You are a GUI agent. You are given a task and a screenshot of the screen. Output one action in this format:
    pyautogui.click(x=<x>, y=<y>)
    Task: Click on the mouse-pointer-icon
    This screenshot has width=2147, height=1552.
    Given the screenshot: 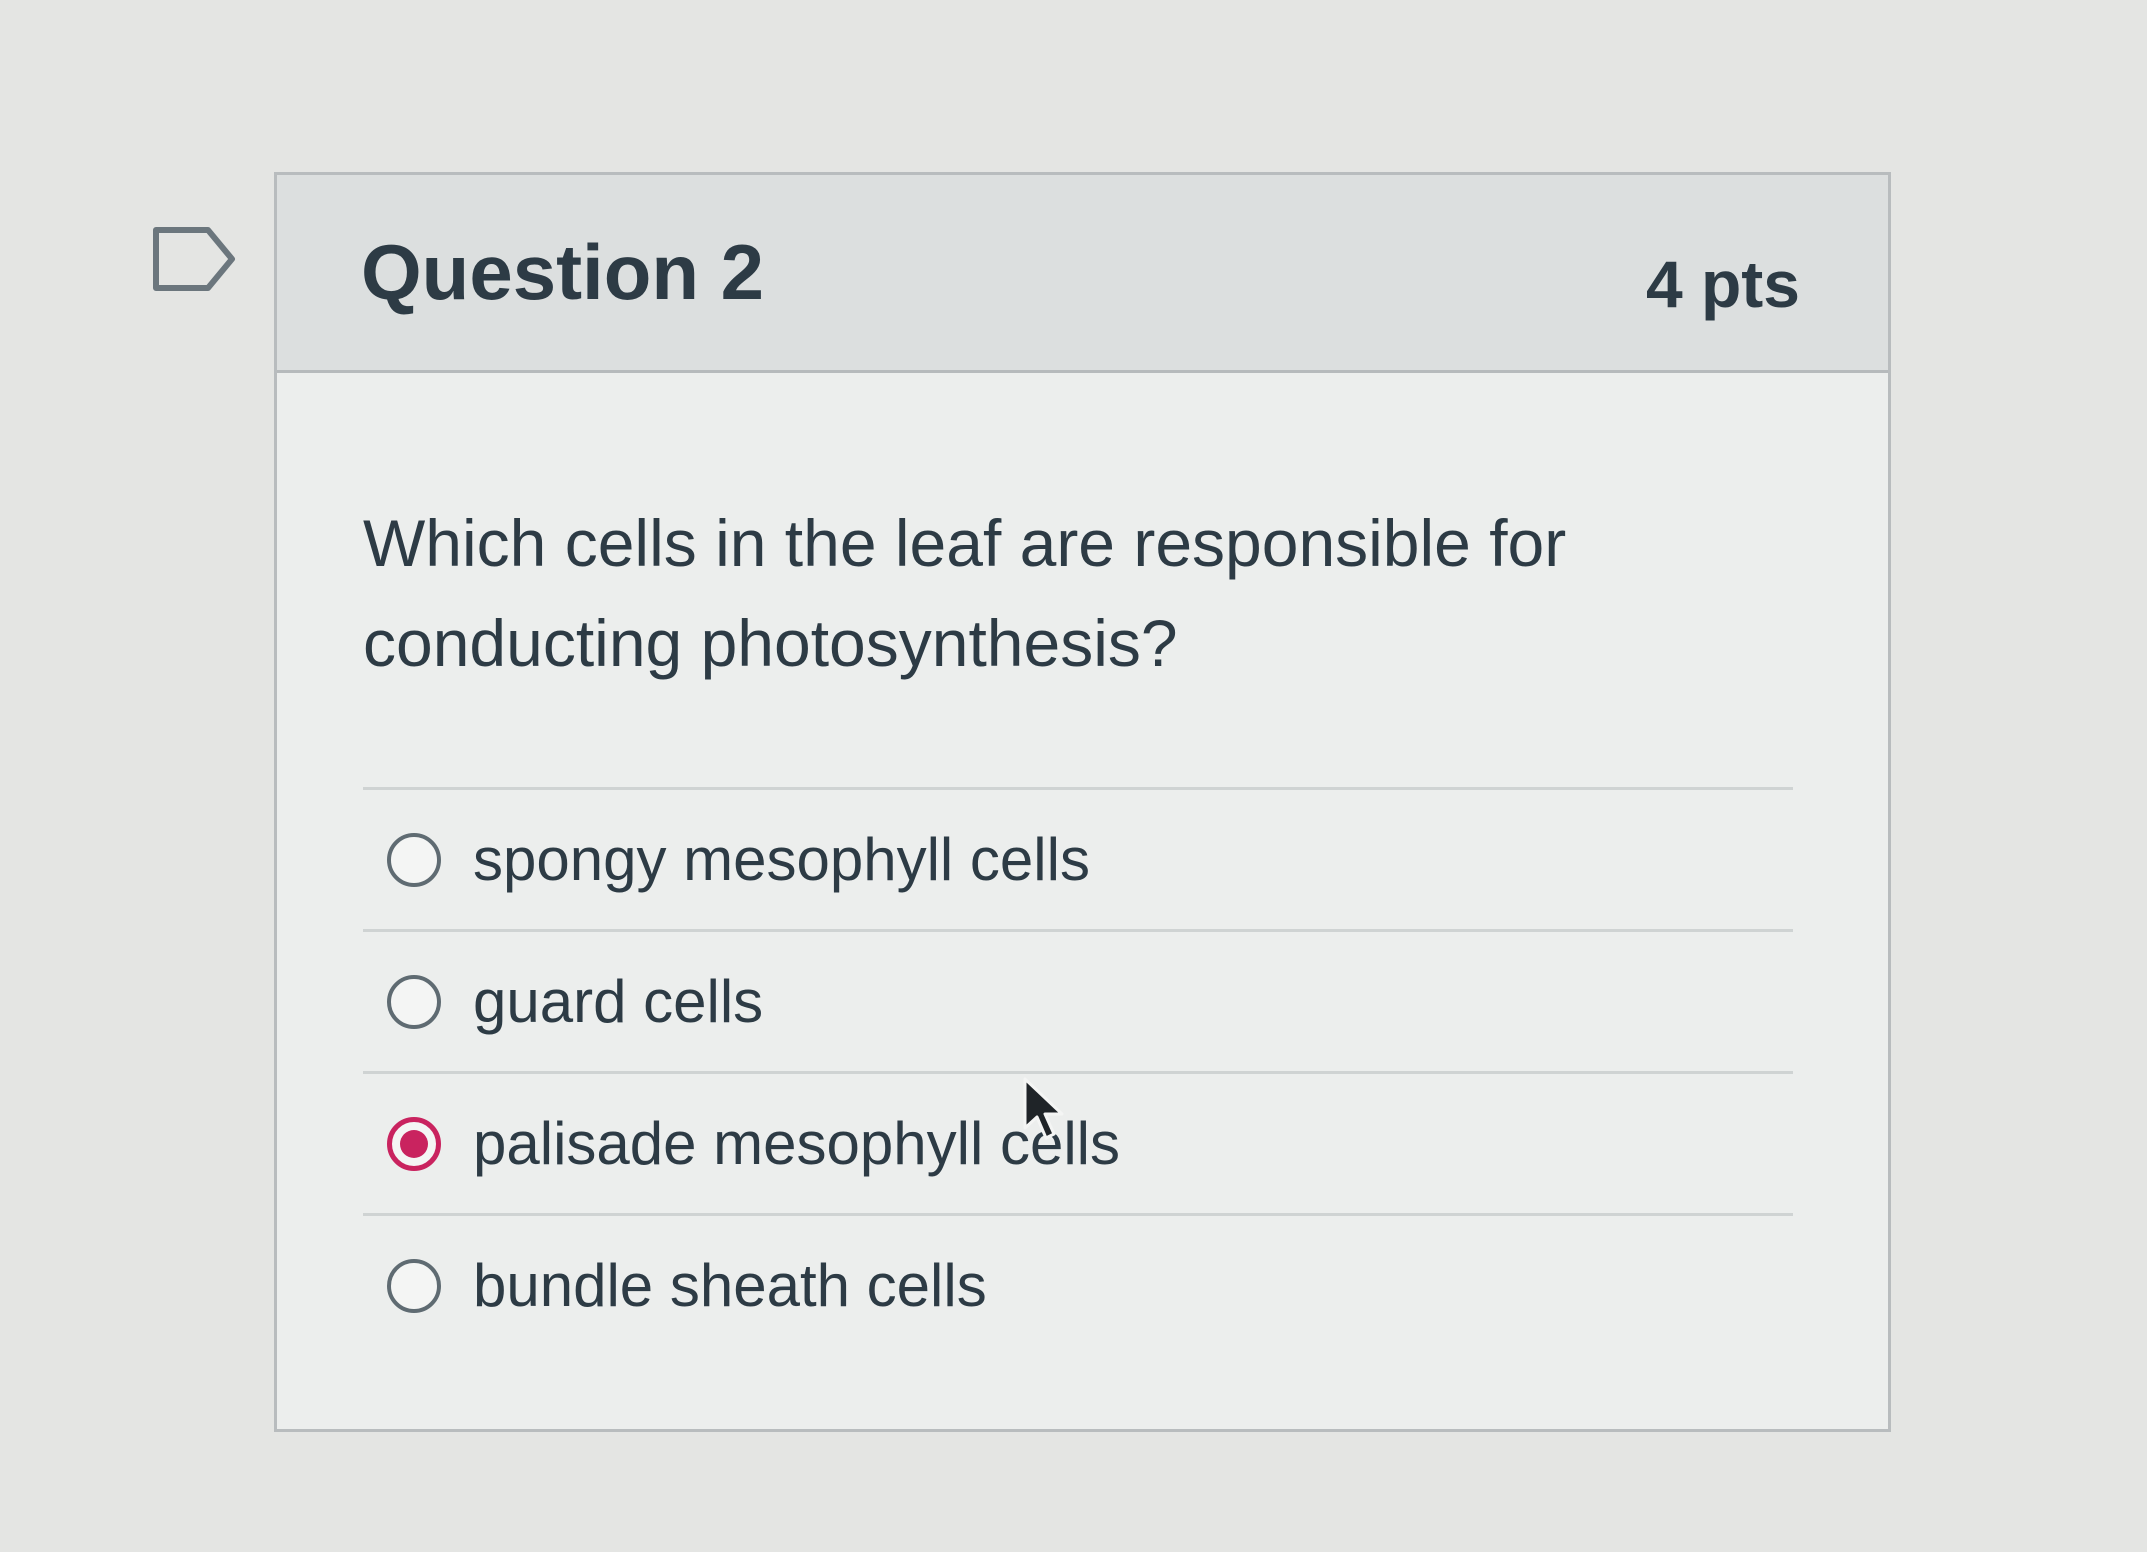 What is the action you would take?
    pyautogui.click(x=1043, y=1108)
    